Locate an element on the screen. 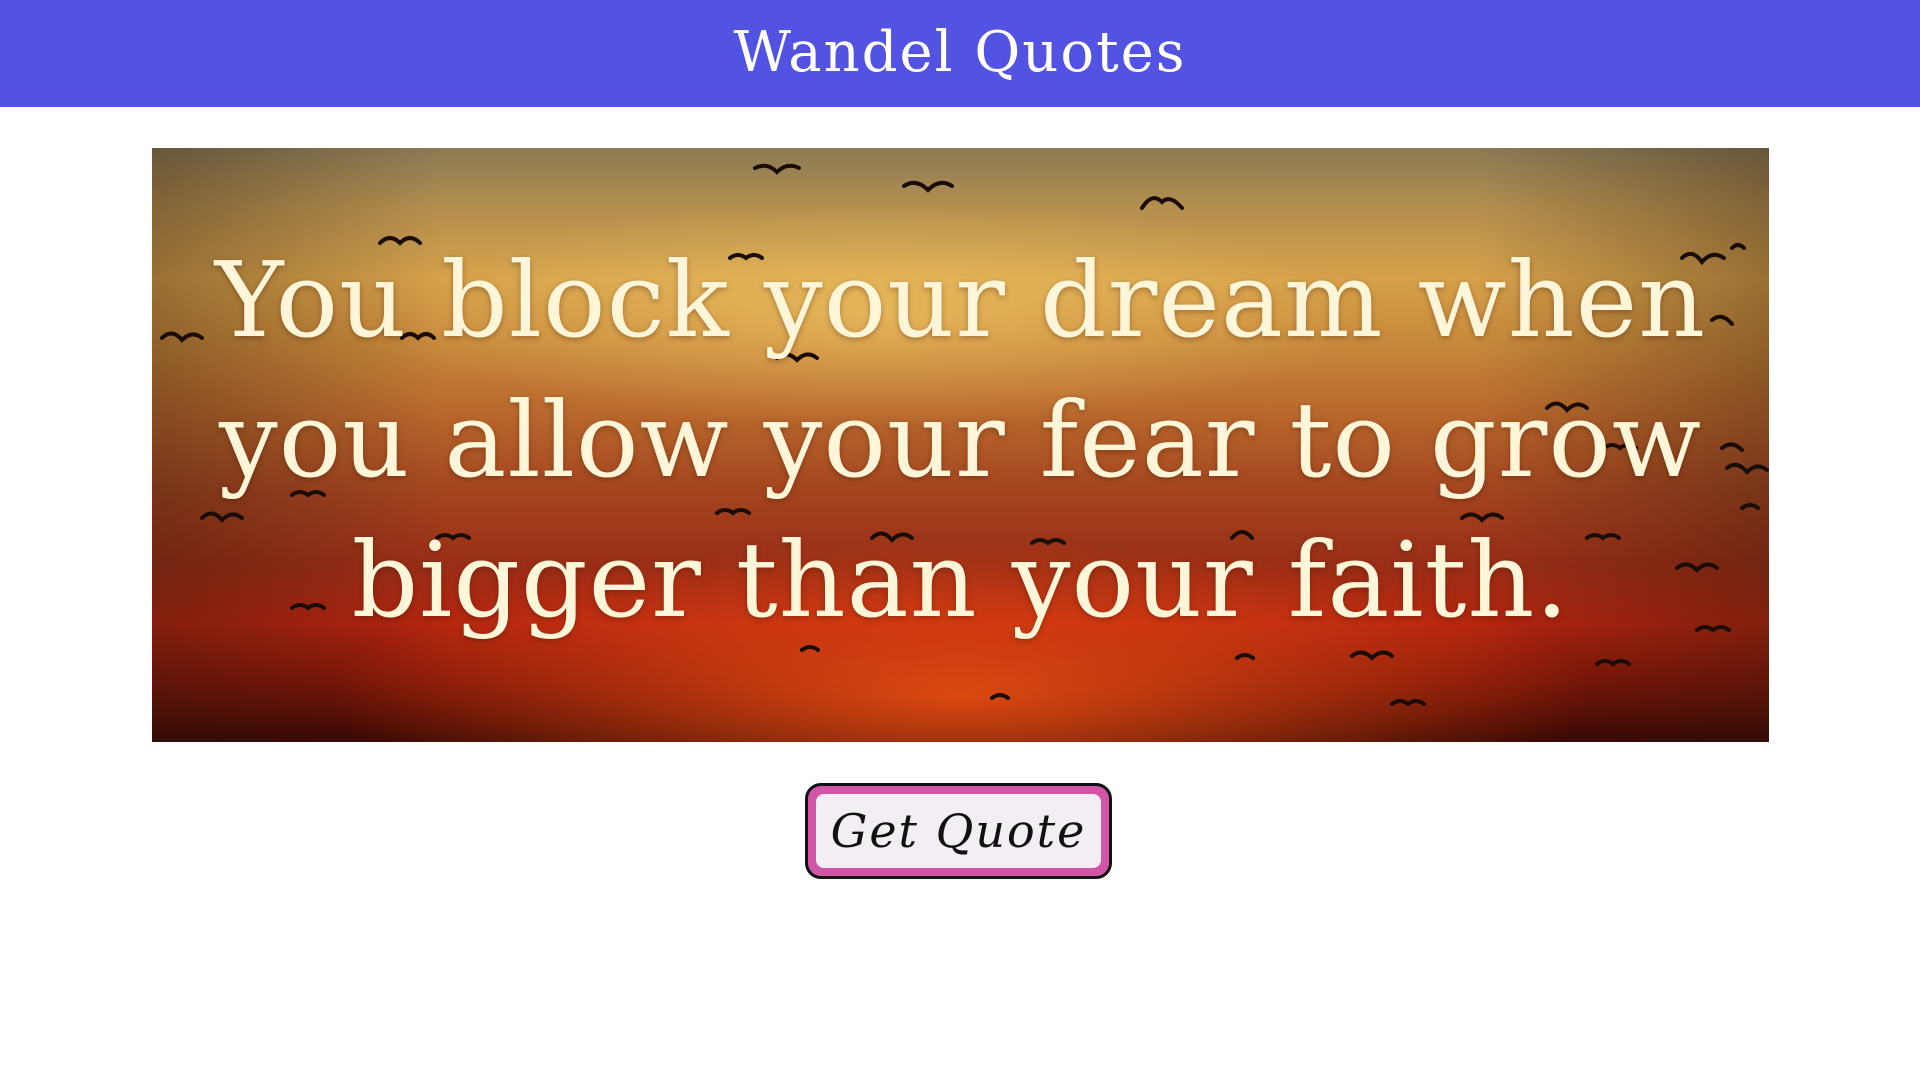 The width and height of the screenshot is (1920, 1080). get-quote-button-label: Get Quote is located at coordinates (958, 831).